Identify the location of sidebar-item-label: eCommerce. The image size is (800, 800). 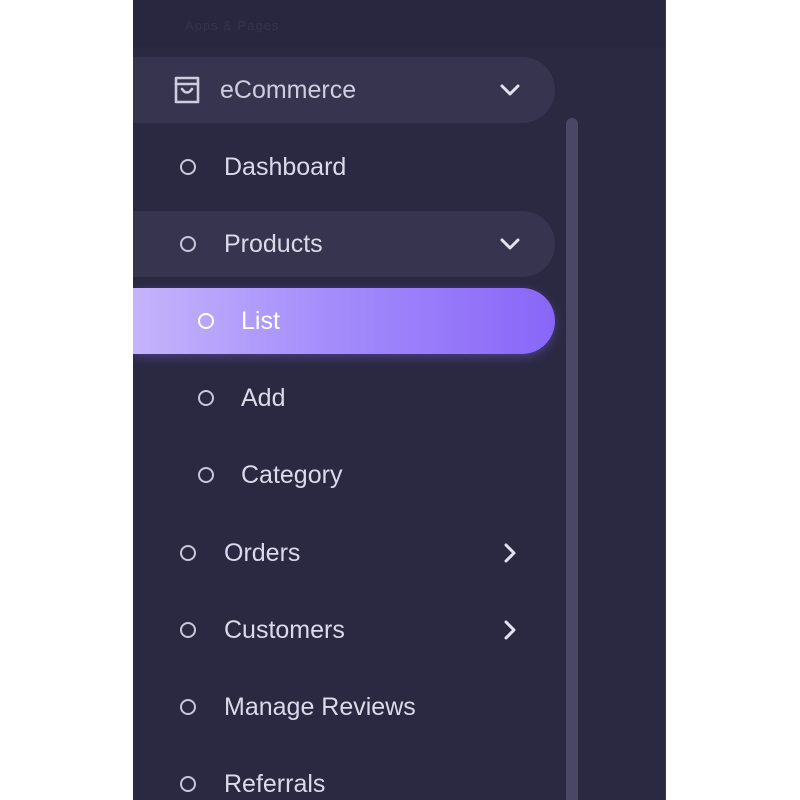
(288, 90).